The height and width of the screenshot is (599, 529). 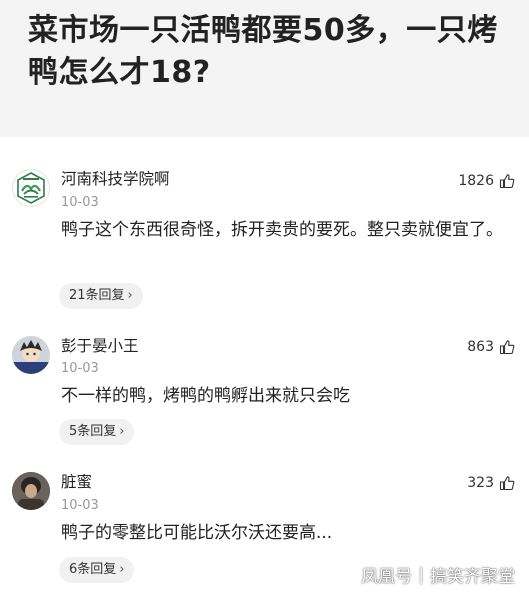 What do you see at coordinates (100, 346) in the screenshot?
I see `comment-username: 彭于晏小王` at bounding box center [100, 346].